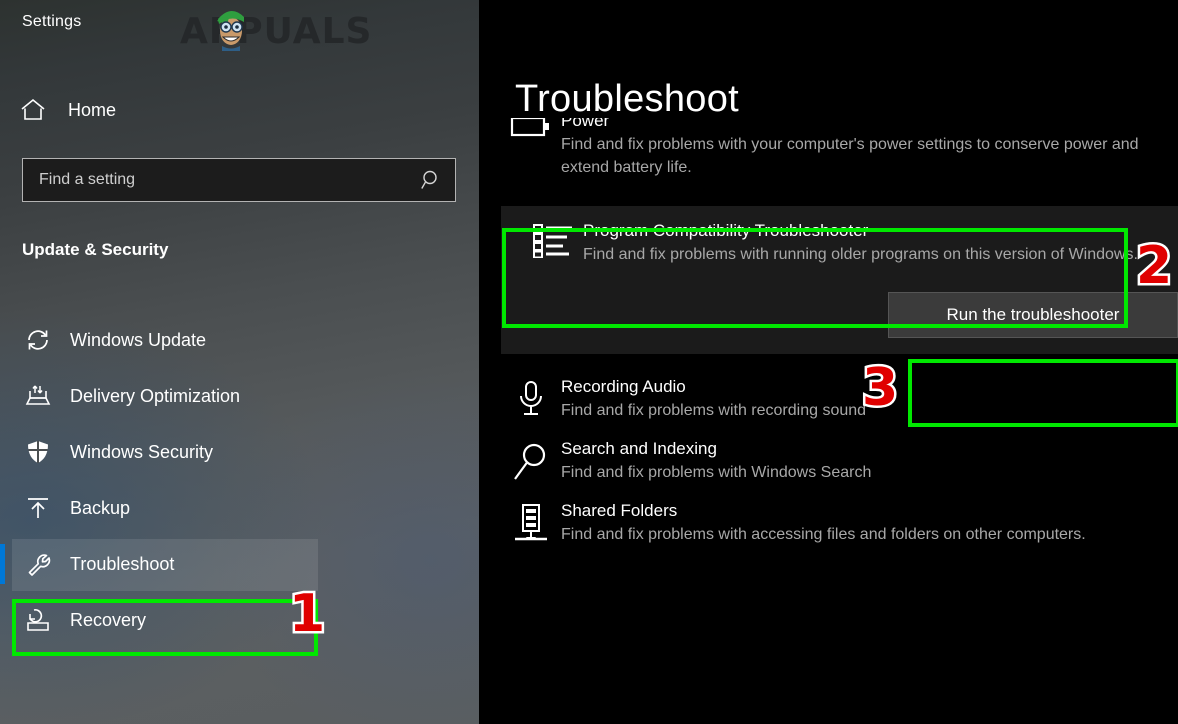 The width and height of the screenshot is (1178, 724). What do you see at coordinates (230, 30) in the screenshot?
I see `appuals-mascot-icon` at bounding box center [230, 30].